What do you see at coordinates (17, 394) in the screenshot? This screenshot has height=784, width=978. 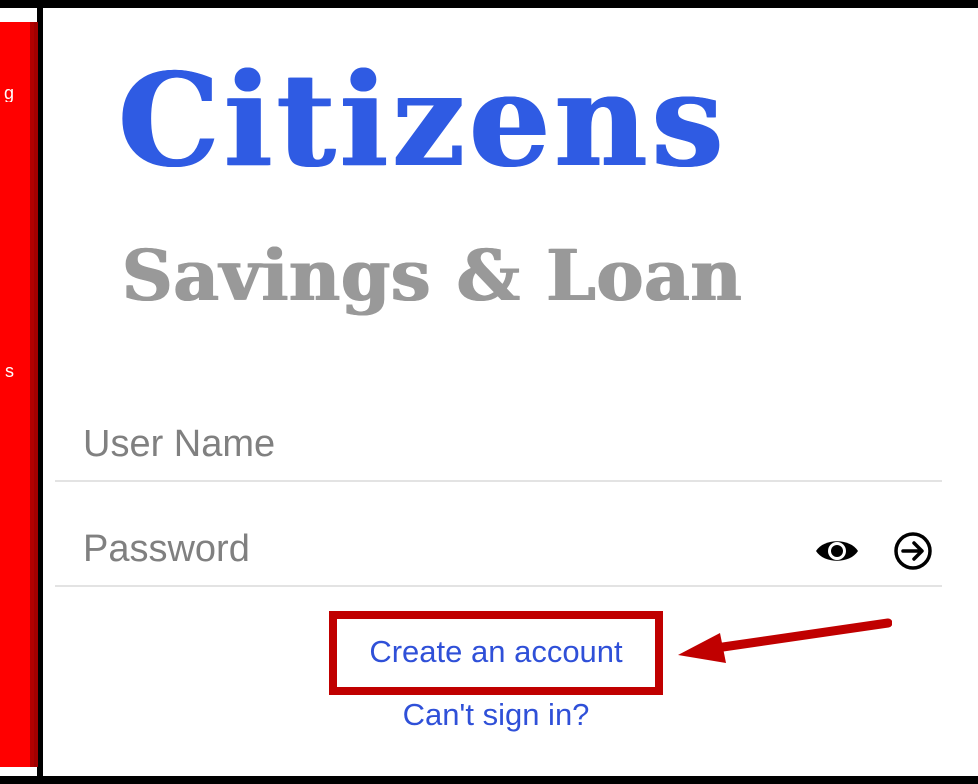 I see `annotation-sidebar: g s` at bounding box center [17, 394].